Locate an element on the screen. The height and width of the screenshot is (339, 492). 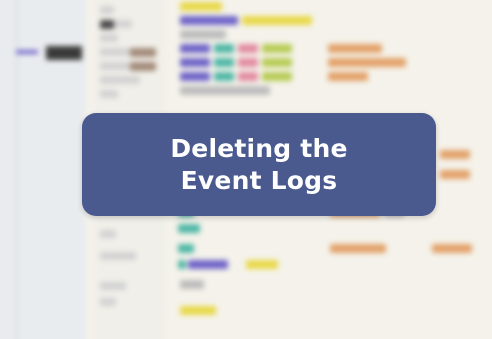
selected-entry-marker is located at coordinates (64, 53).